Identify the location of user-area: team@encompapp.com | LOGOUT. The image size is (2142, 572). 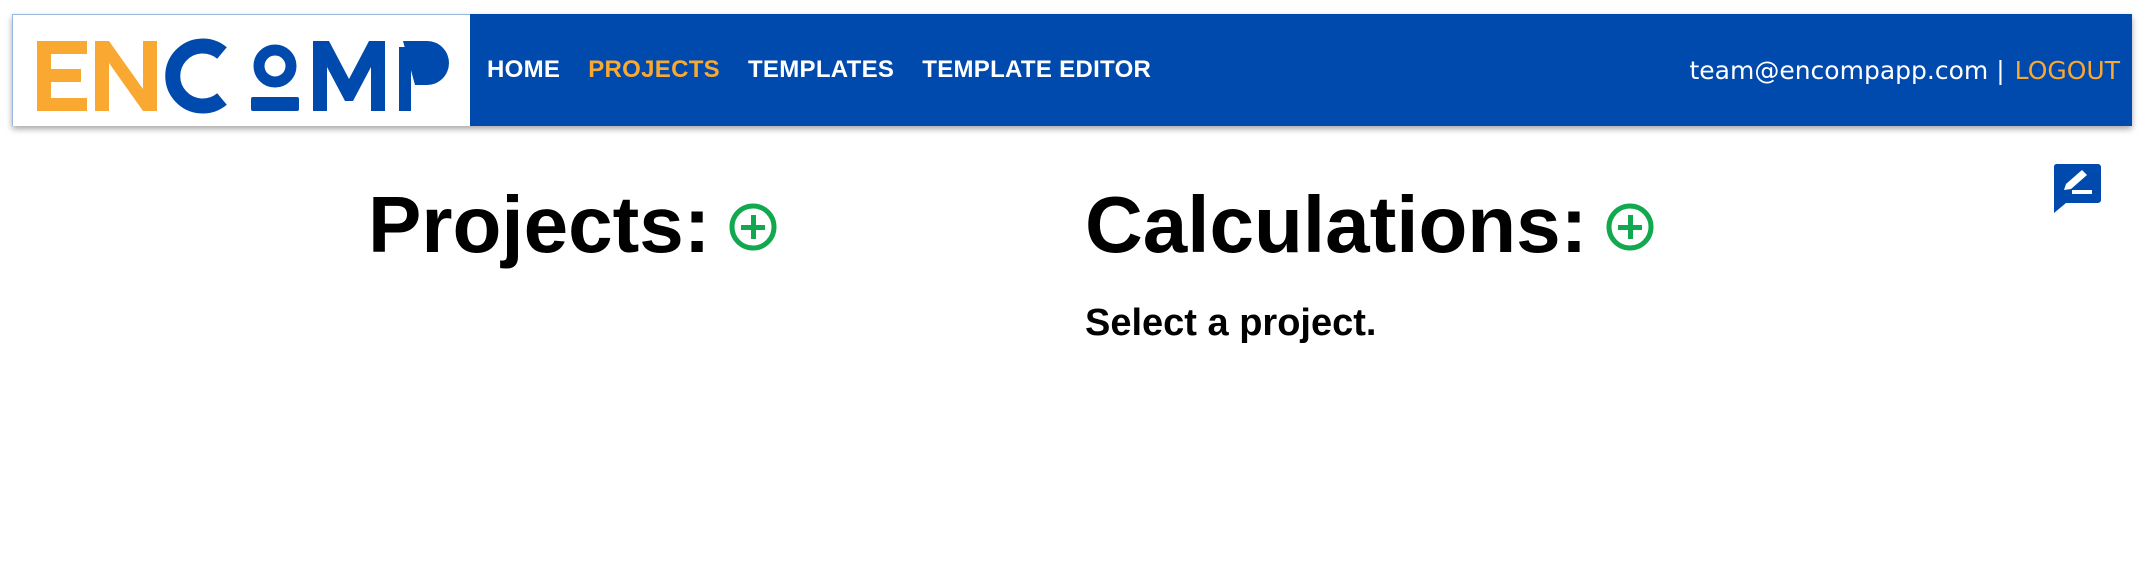
(1904, 70).